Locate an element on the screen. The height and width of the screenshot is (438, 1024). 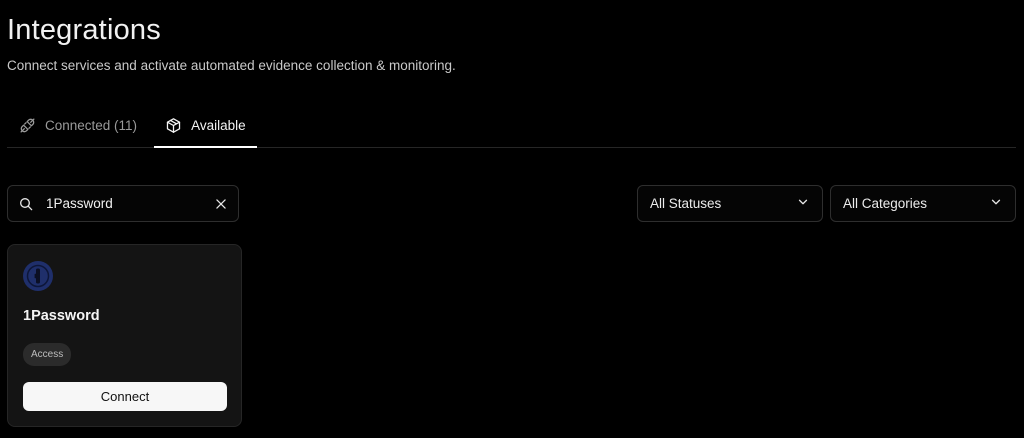
search-icon is located at coordinates (26, 204).